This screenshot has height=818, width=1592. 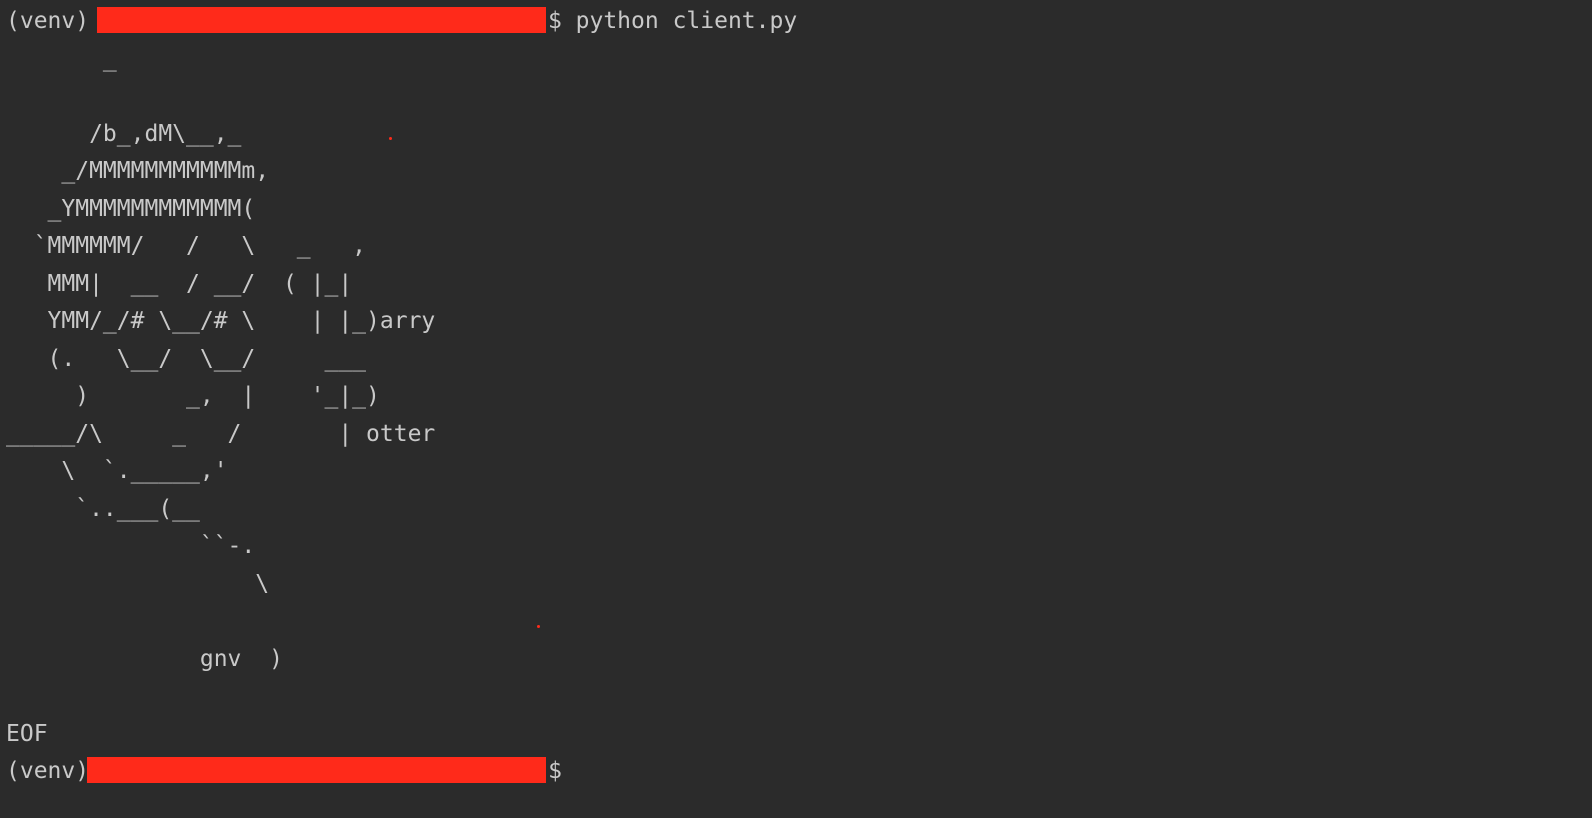 I want to click on output-line: ) _, | '_|_), so click(x=193, y=396).